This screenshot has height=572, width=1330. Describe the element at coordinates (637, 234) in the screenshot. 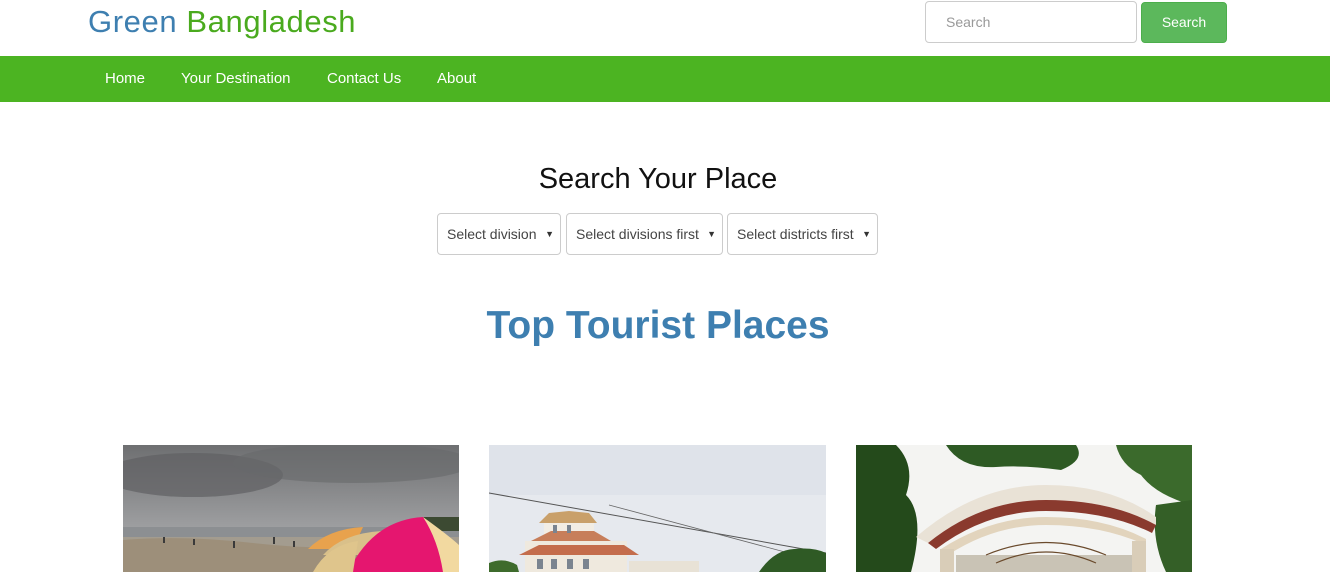

I see `district-select-value: Select divisions first` at that location.